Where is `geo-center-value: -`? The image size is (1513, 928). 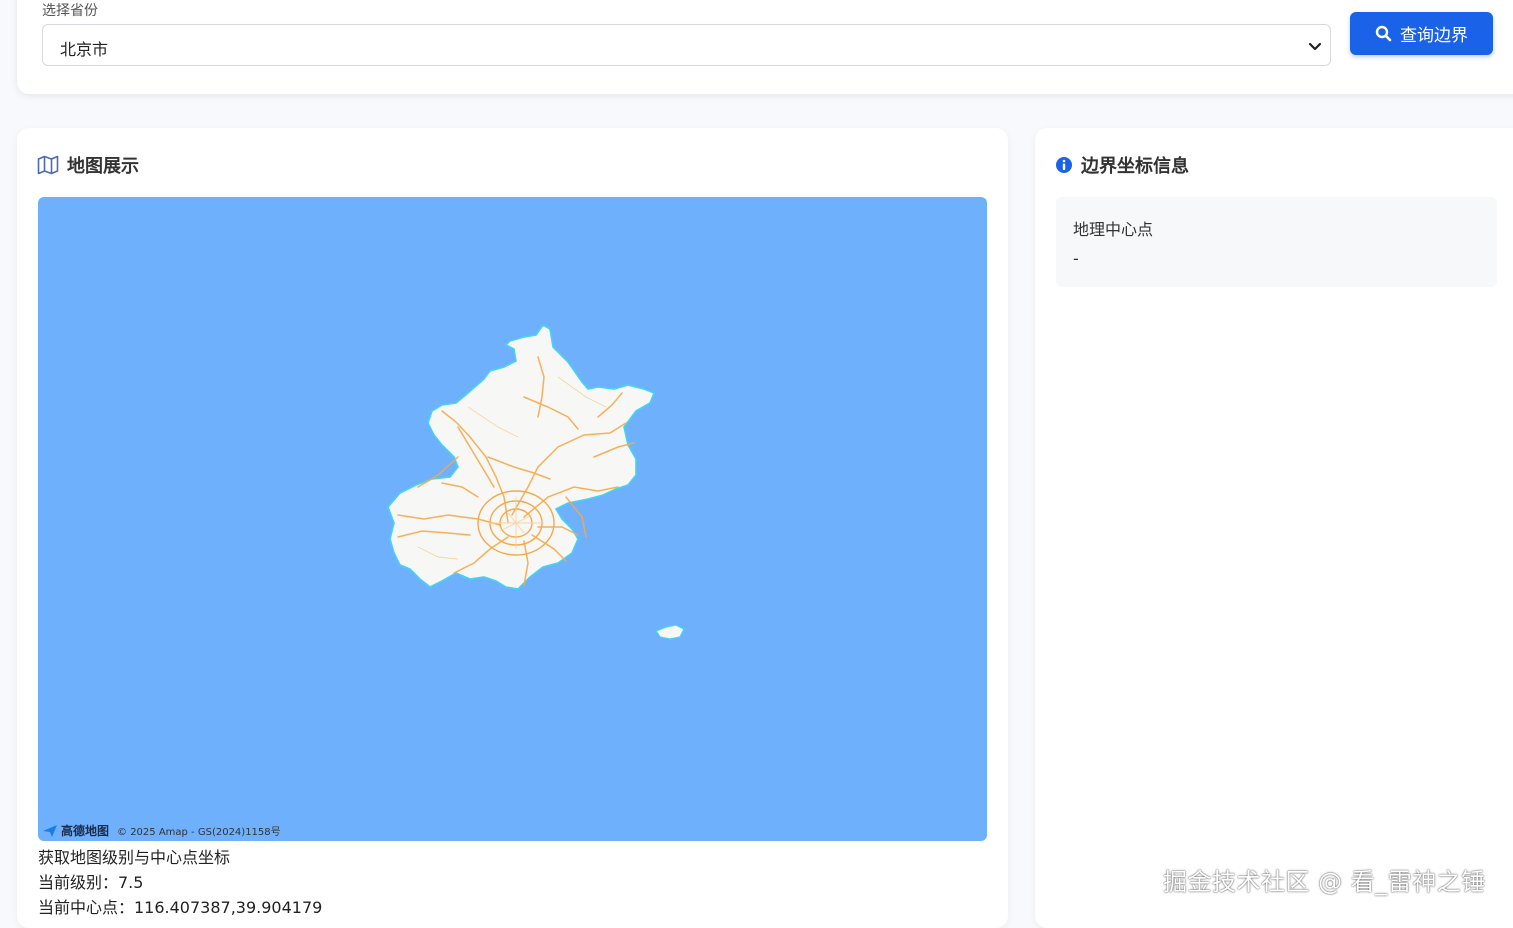 geo-center-value: - is located at coordinates (1076, 258).